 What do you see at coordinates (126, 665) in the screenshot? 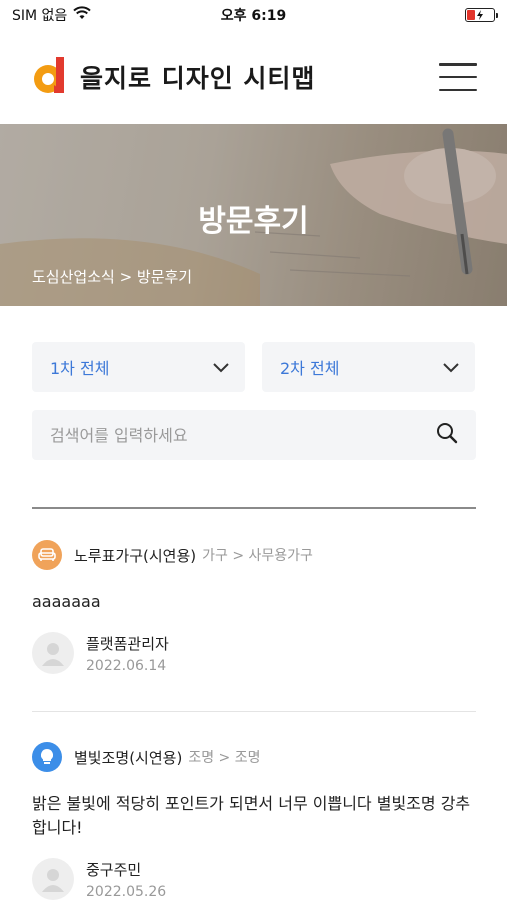
I see `review-date: 2022.06.14` at bounding box center [126, 665].